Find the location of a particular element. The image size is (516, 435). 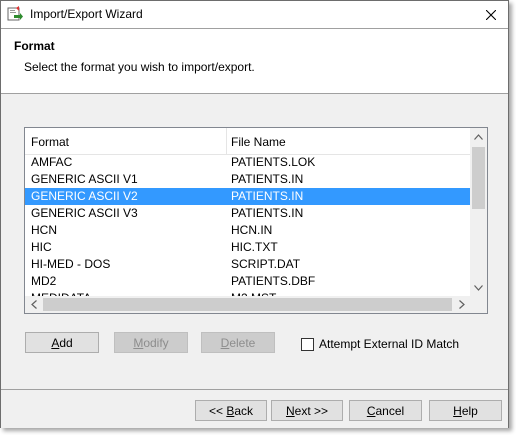

back-button: << Back is located at coordinates (231, 410).